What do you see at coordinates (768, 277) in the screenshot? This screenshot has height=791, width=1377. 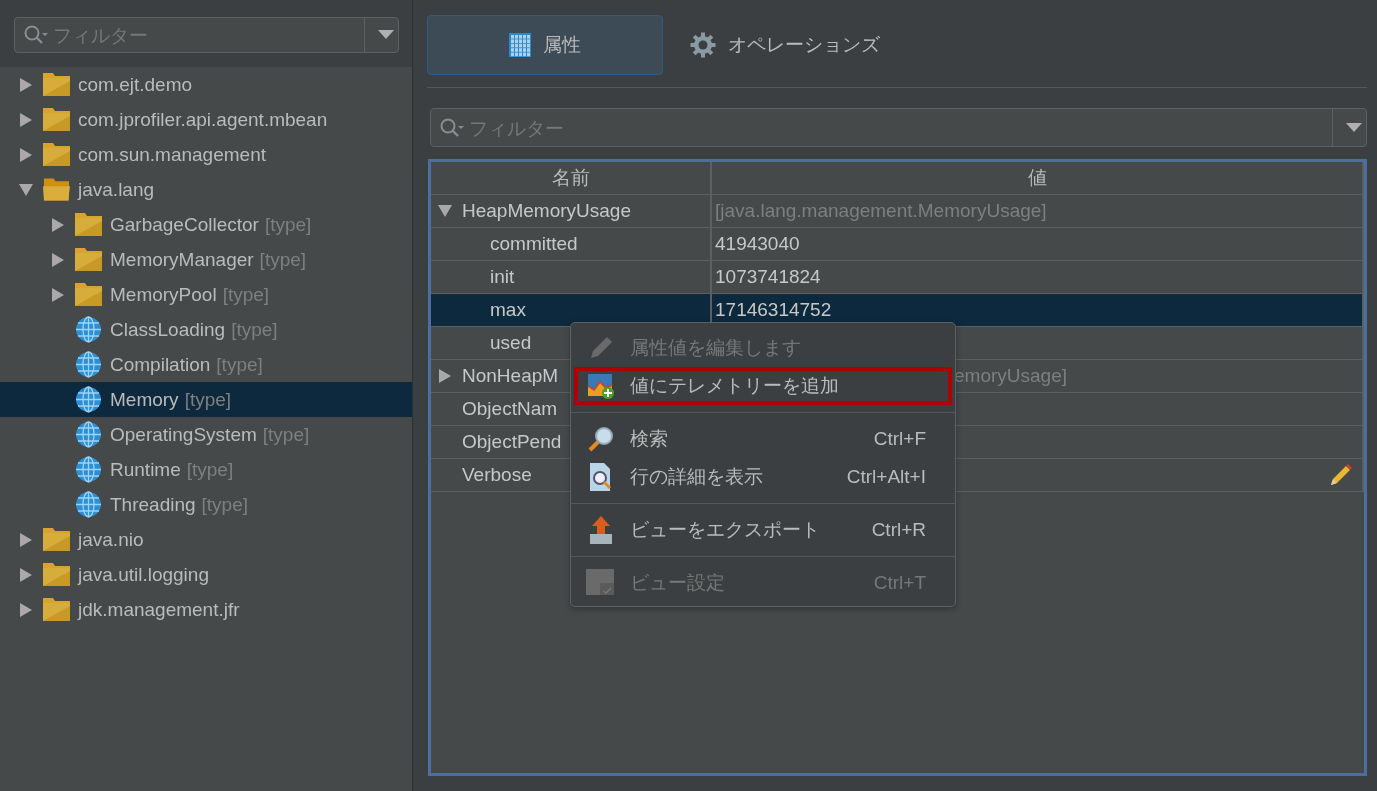 I see `attribute-value: 1073741824` at bounding box center [768, 277].